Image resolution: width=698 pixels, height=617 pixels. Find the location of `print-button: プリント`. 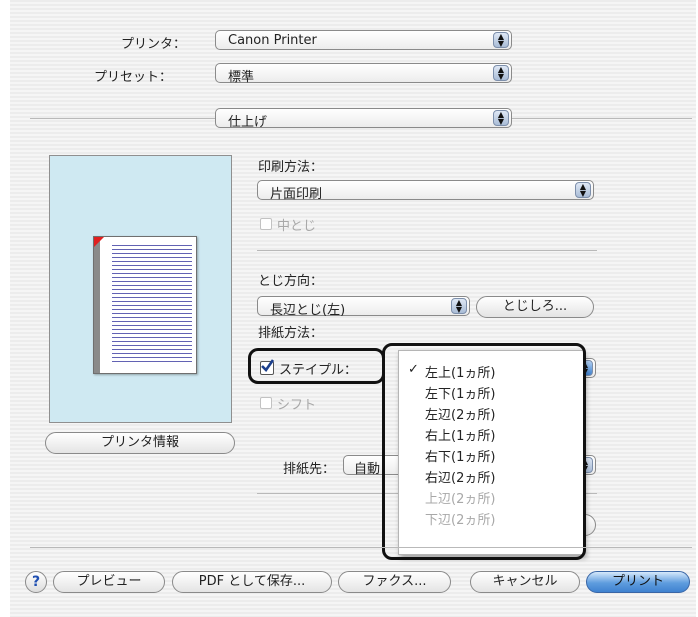

print-button: プリント is located at coordinates (638, 582).